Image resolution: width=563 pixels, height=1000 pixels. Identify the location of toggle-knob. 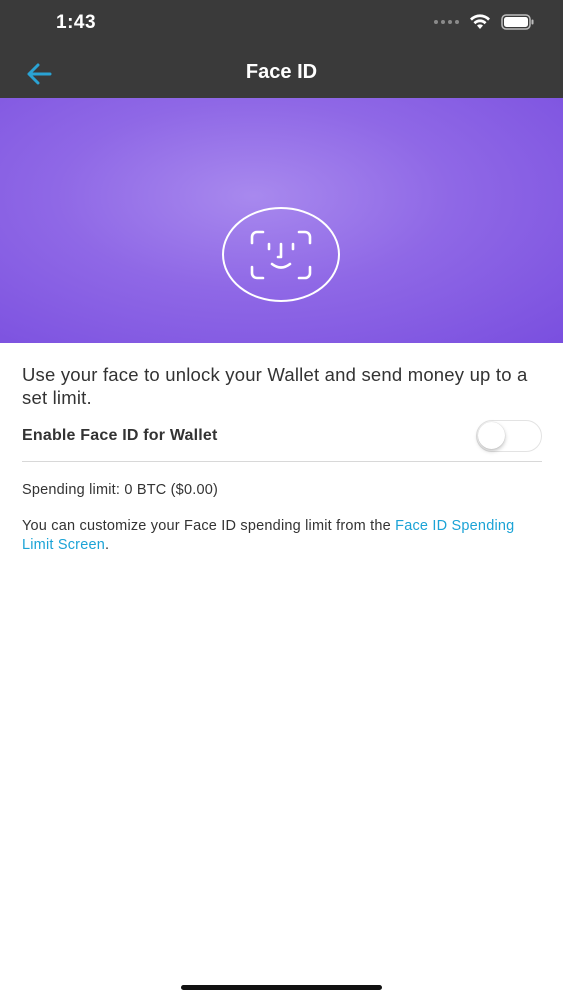
(491, 435).